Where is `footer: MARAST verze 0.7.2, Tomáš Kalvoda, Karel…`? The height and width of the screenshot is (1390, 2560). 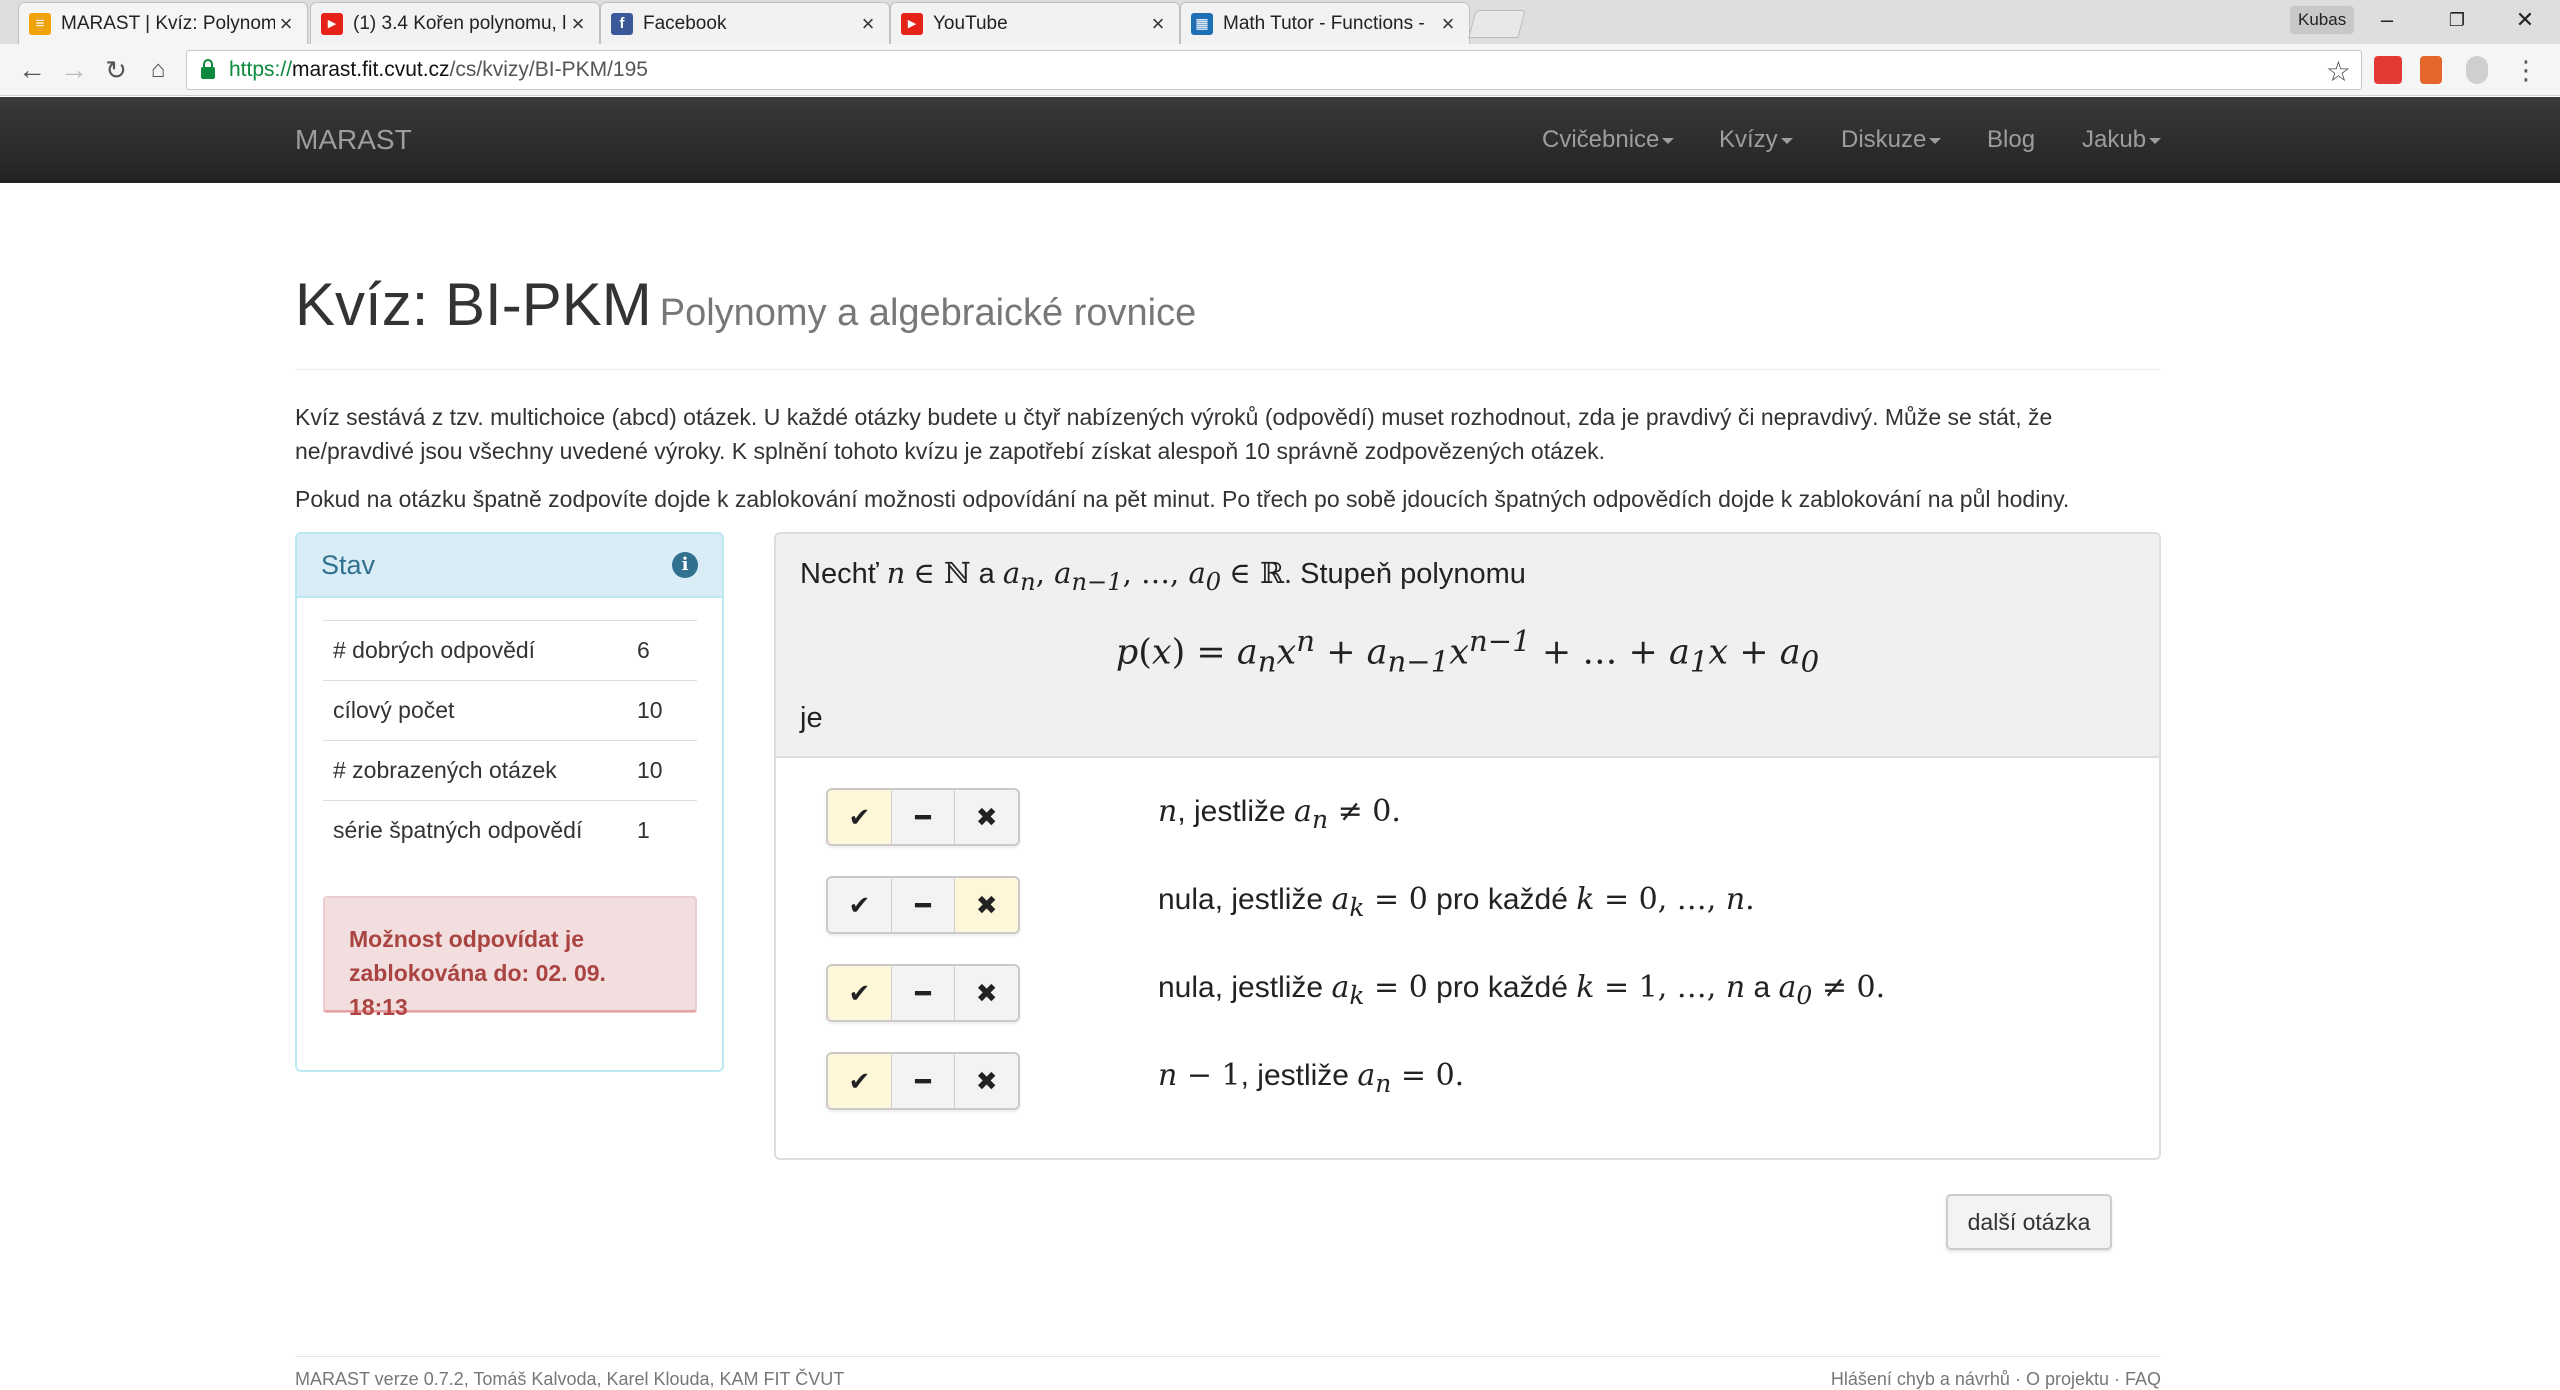
footer: MARAST verze 0.7.2, Tomáš Kalvoda, Karel… is located at coordinates (1228, 1372).